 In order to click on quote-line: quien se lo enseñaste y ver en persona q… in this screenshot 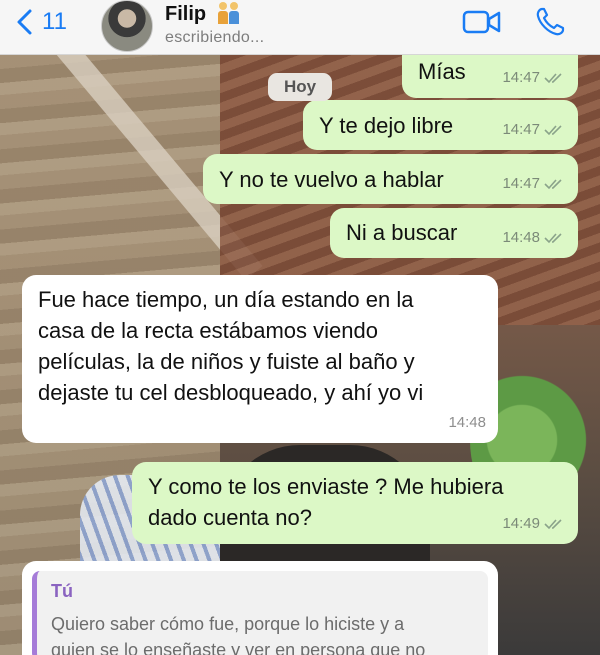, I will do `click(238, 647)`.